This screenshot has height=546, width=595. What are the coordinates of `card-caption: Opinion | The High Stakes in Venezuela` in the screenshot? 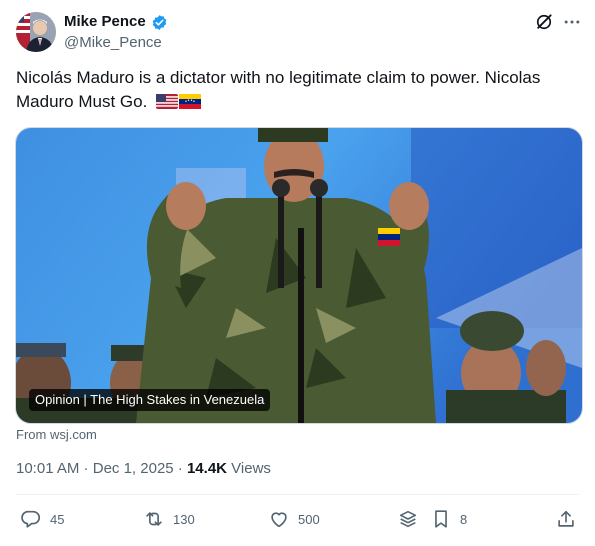 It's located at (150, 400).